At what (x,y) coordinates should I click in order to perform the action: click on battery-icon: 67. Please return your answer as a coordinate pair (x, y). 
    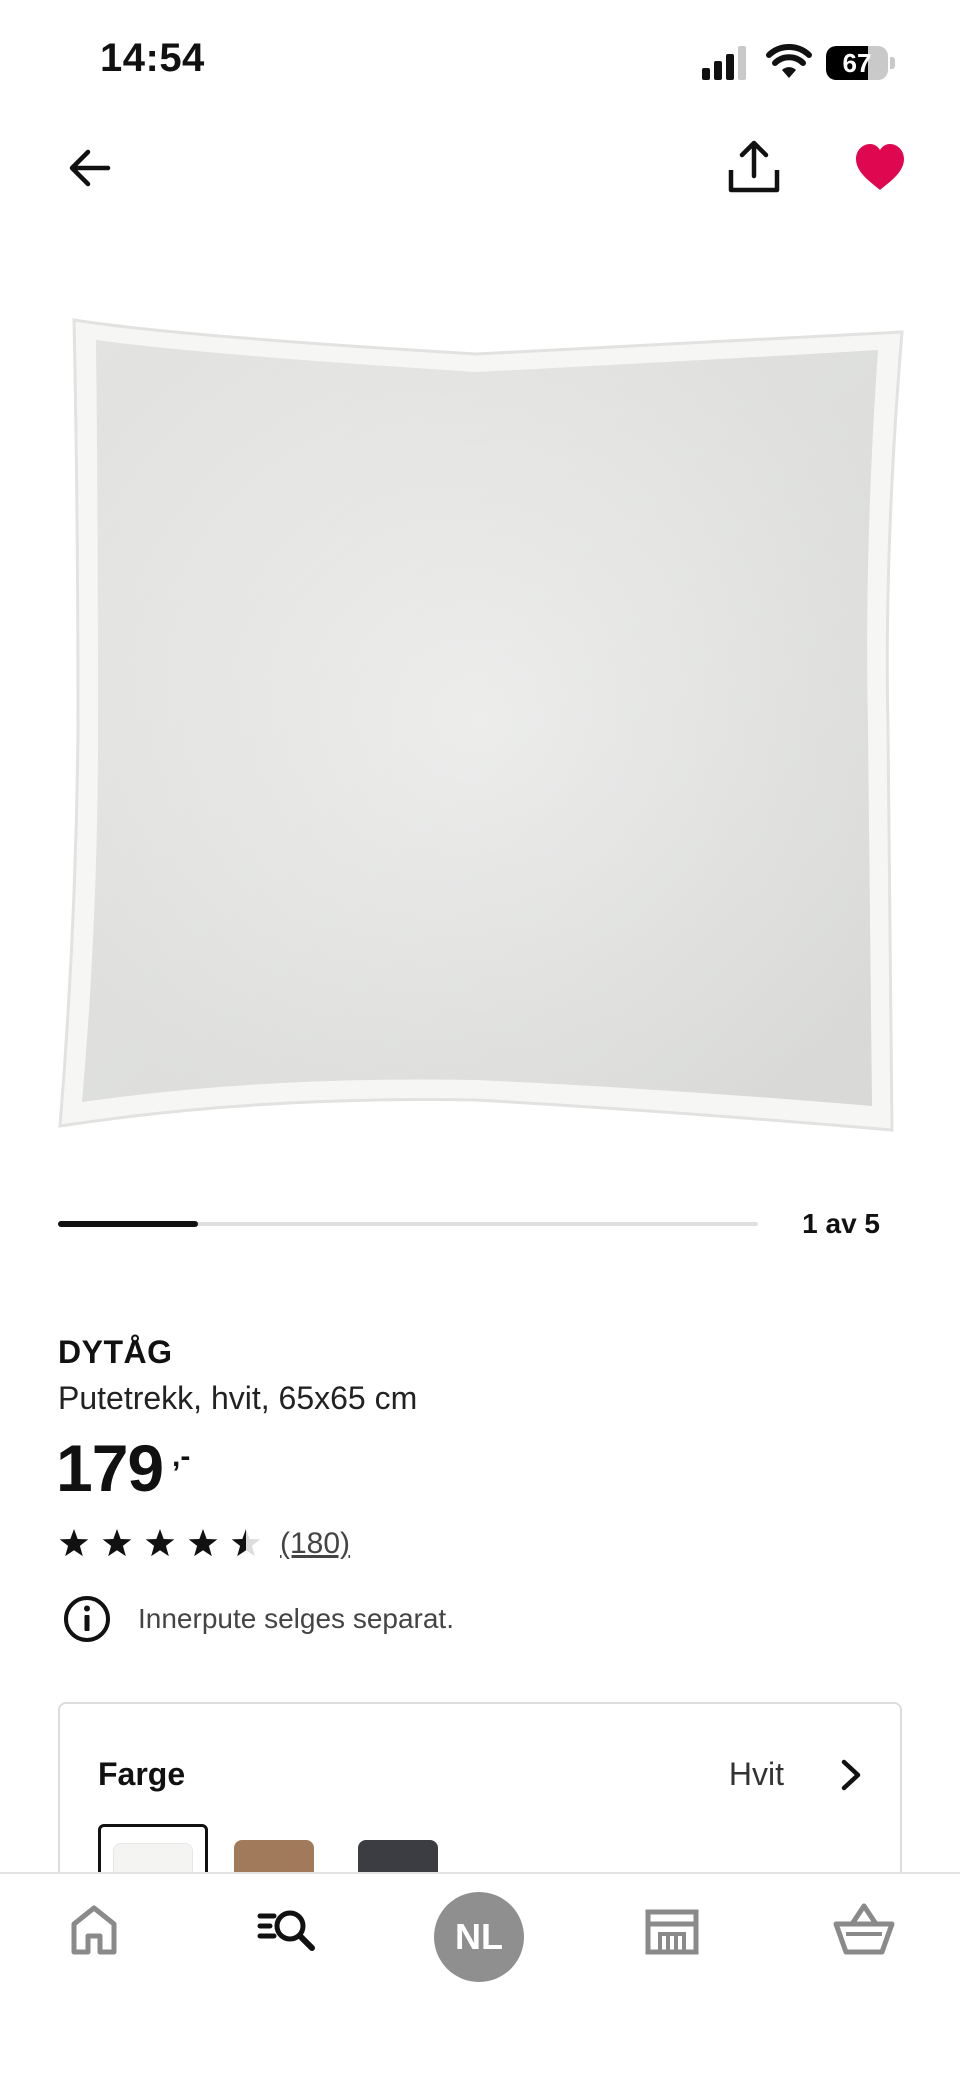
    Looking at the image, I should click on (857, 63).